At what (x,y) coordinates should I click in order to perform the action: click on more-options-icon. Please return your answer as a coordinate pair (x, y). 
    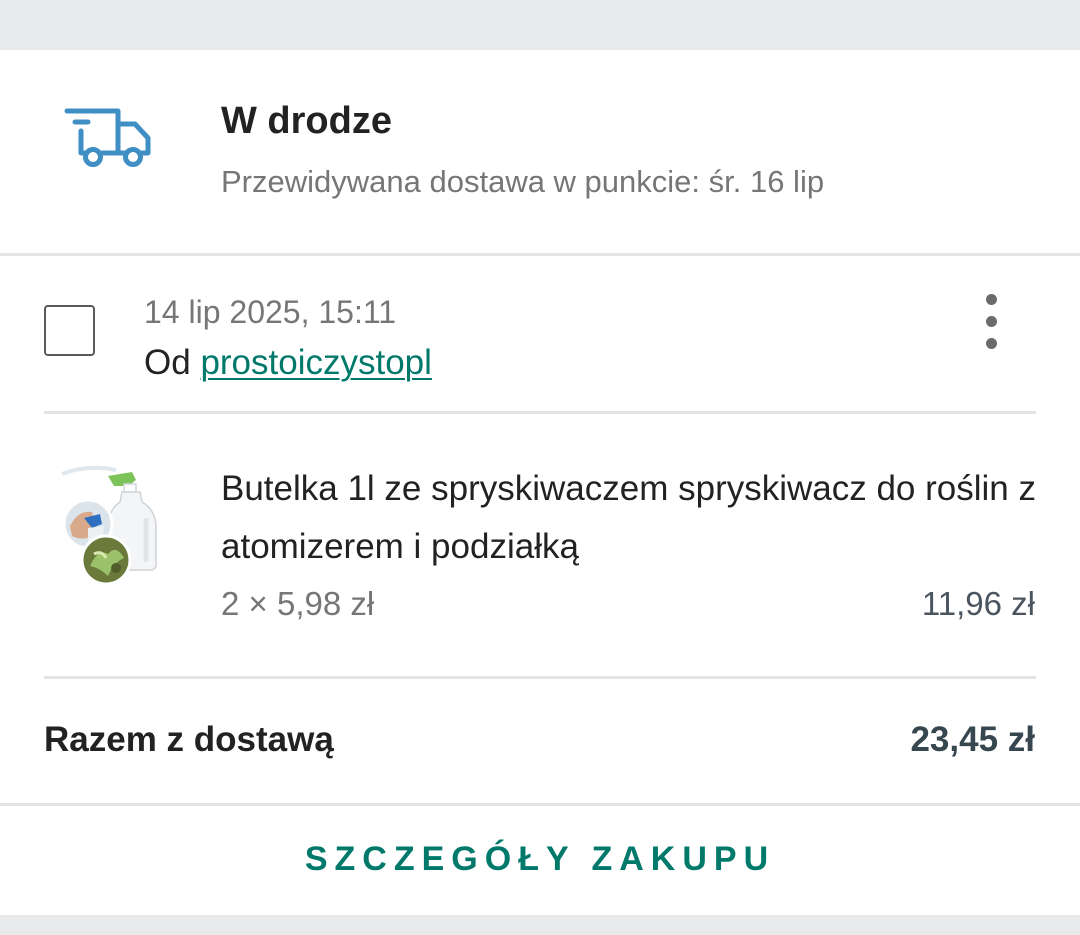
    Looking at the image, I should click on (992, 322).